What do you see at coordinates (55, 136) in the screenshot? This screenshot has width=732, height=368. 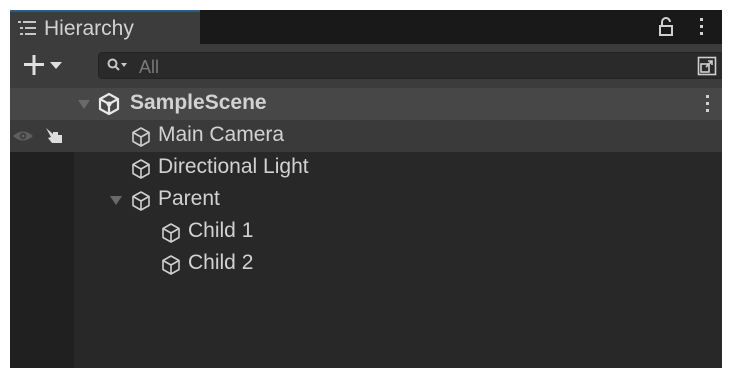 I see `pointing-hand-icon` at bounding box center [55, 136].